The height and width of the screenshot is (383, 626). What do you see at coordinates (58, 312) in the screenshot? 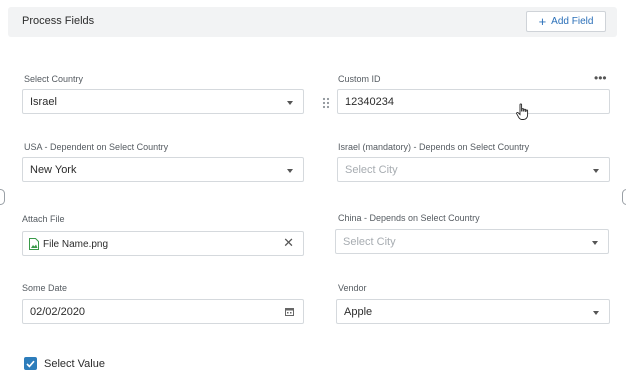
I see `date-value: 02/02/2020` at bounding box center [58, 312].